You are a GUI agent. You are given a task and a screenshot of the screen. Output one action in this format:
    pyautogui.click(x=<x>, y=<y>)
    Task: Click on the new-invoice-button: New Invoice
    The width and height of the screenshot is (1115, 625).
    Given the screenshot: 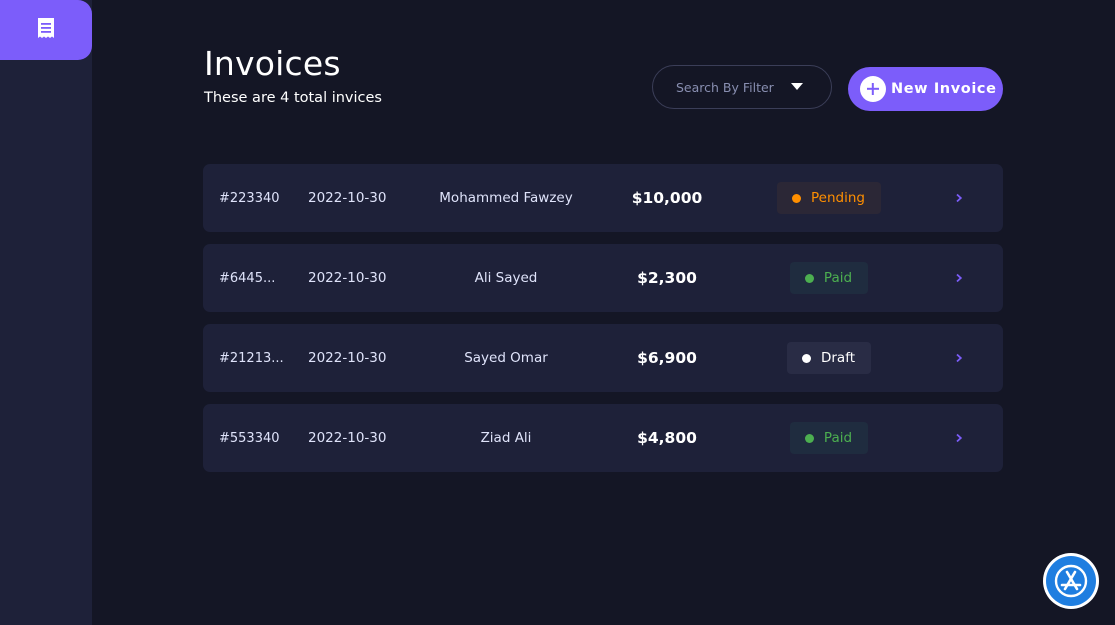 What is the action you would take?
    pyautogui.click(x=925, y=89)
    